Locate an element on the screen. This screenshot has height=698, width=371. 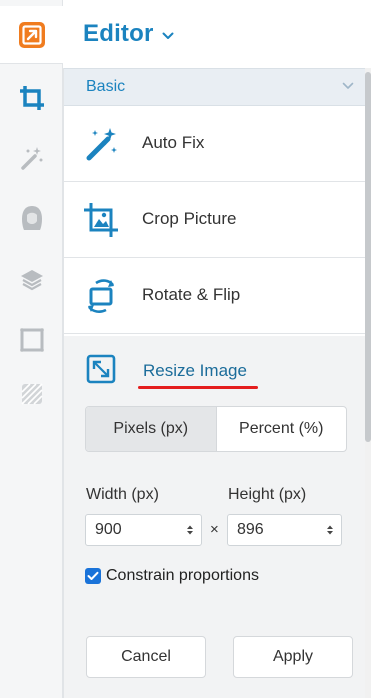
crop-icon is located at coordinates (31, 98).